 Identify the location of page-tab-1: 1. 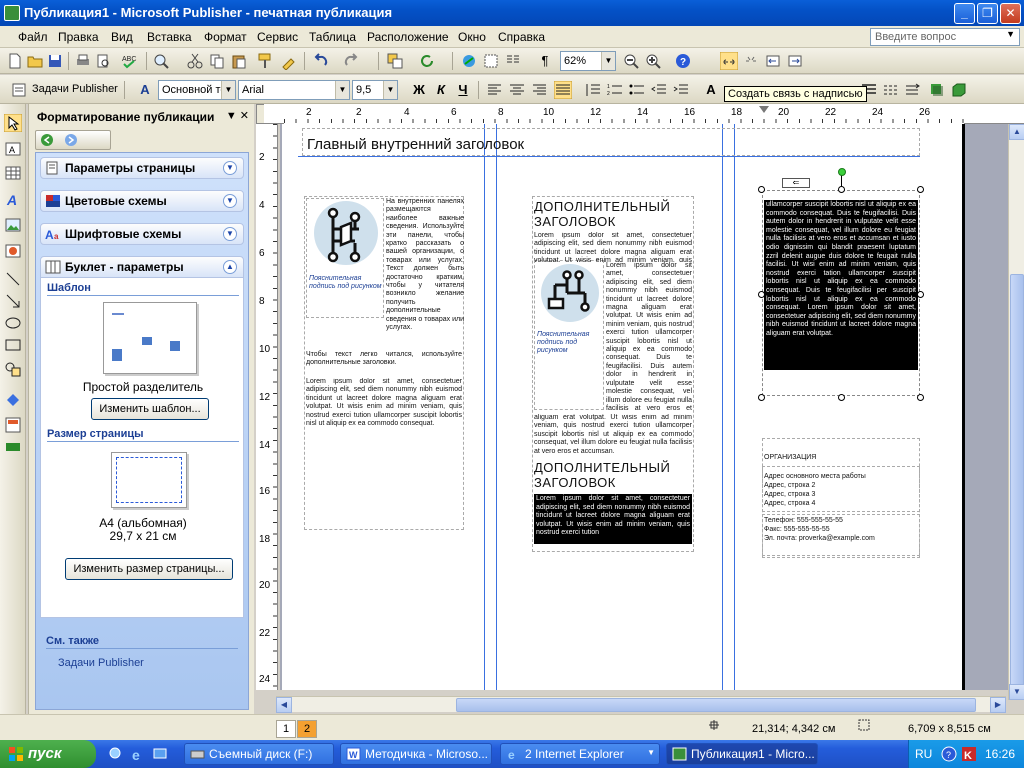
(286, 729).